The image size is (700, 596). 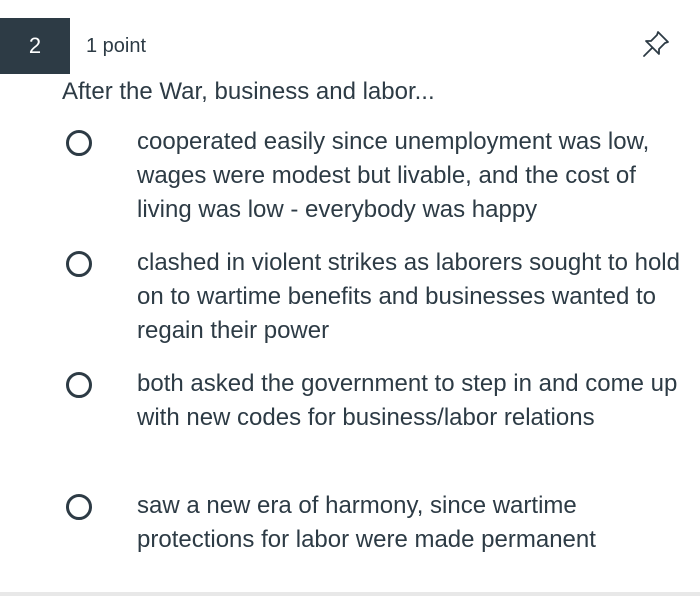 What do you see at coordinates (35, 46) in the screenshot?
I see `question-number-badge: 2` at bounding box center [35, 46].